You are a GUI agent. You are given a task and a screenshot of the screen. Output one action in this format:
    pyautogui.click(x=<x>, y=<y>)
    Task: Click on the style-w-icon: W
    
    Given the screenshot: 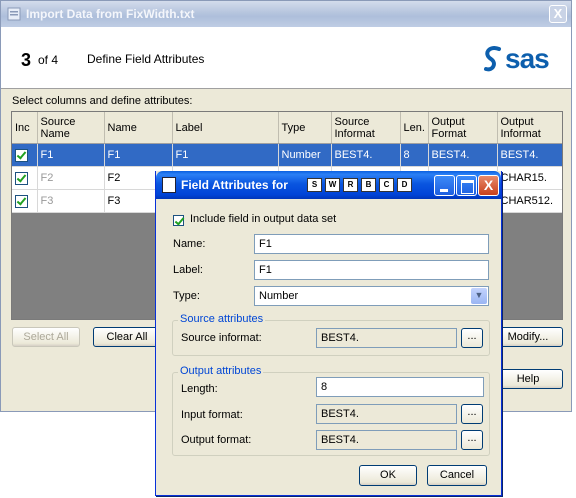 What is the action you would take?
    pyautogui.click(x=332, y=185)
    